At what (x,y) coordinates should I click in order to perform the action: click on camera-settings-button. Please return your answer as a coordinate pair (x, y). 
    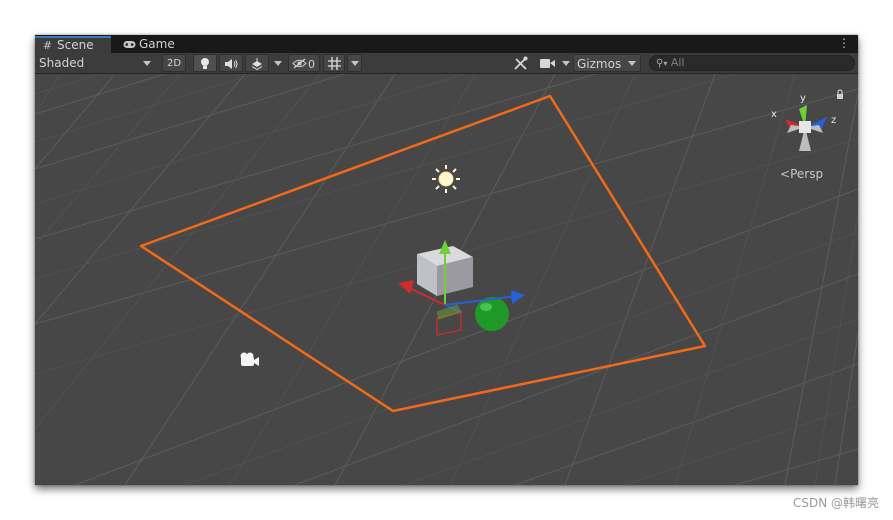
    Looking at the image, I should click on (550, 63).